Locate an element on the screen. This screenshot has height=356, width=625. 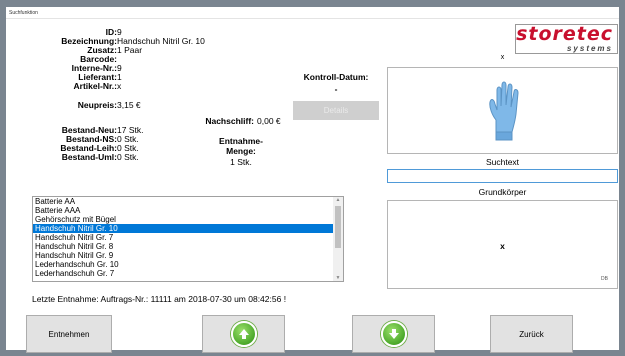
glove-icon is located at coordinates (504, 111).